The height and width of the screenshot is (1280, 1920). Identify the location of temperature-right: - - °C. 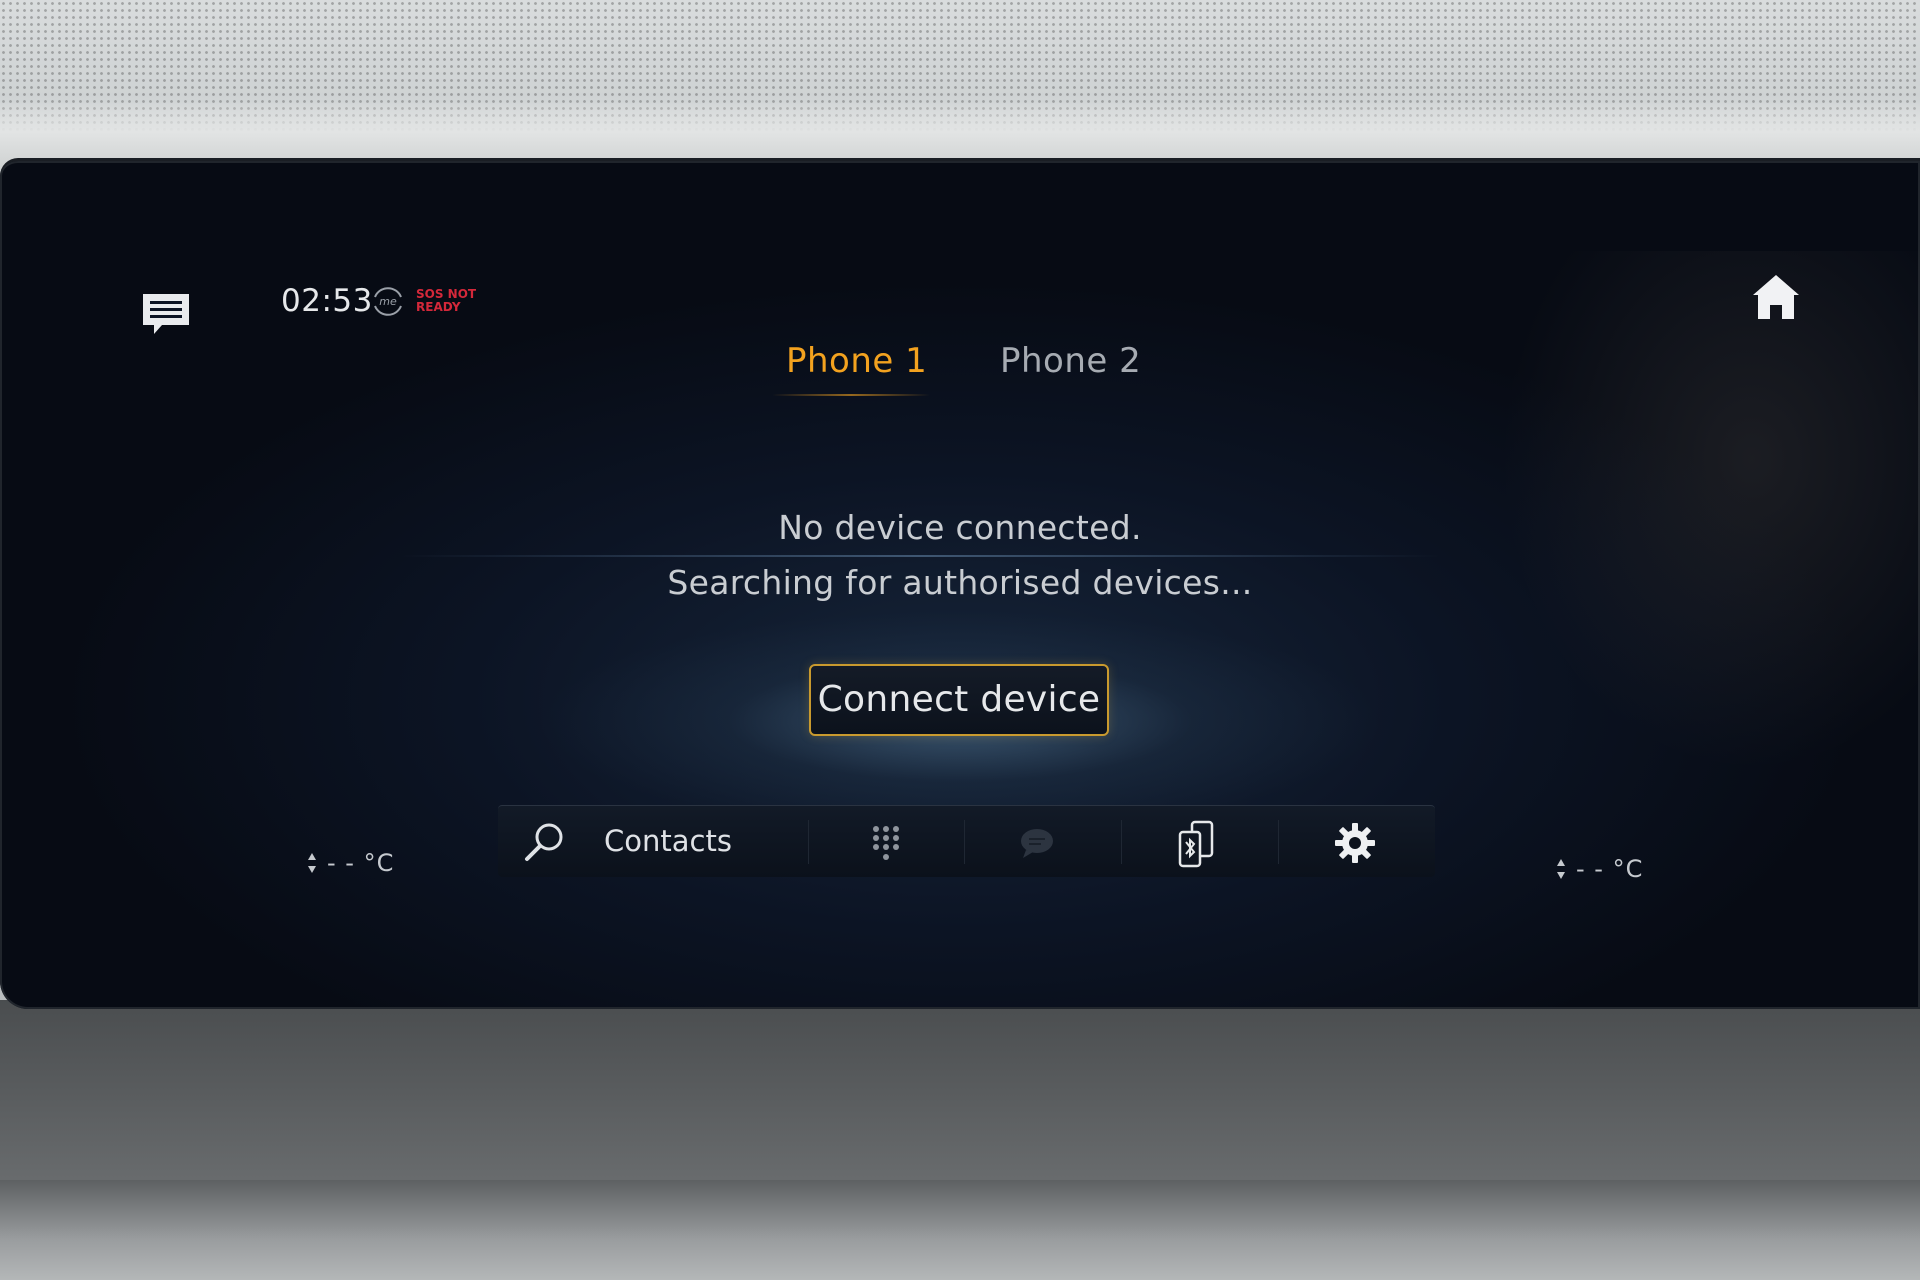
(1599, 869).